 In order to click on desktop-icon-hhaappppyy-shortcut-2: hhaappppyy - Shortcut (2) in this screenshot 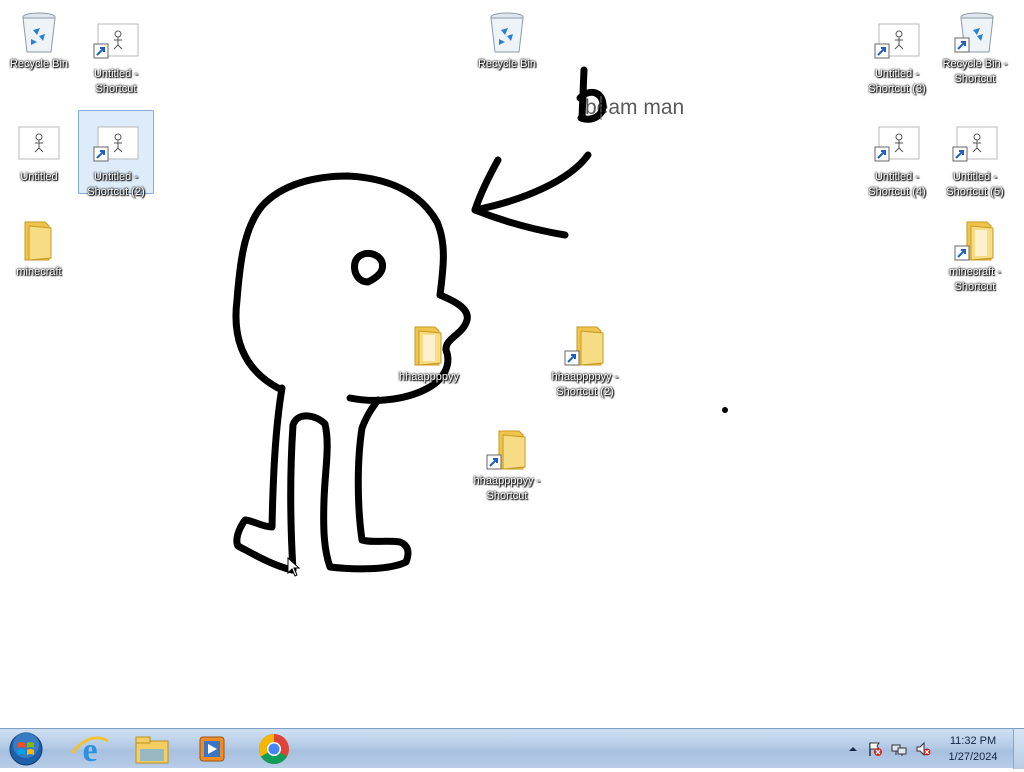, I will do `click(585, 359)`.